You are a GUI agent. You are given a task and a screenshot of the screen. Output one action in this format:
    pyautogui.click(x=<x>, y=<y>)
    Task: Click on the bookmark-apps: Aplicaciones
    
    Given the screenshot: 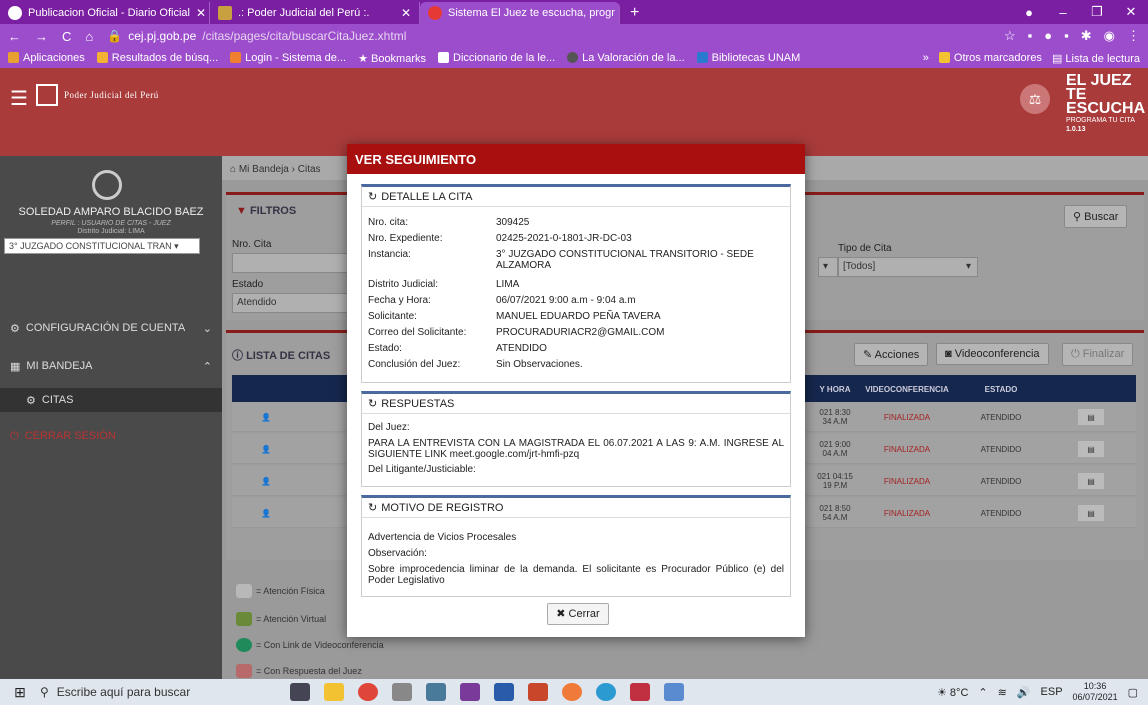 What is the action you would take?
    pyautogui.click(x=46, y=58)
    